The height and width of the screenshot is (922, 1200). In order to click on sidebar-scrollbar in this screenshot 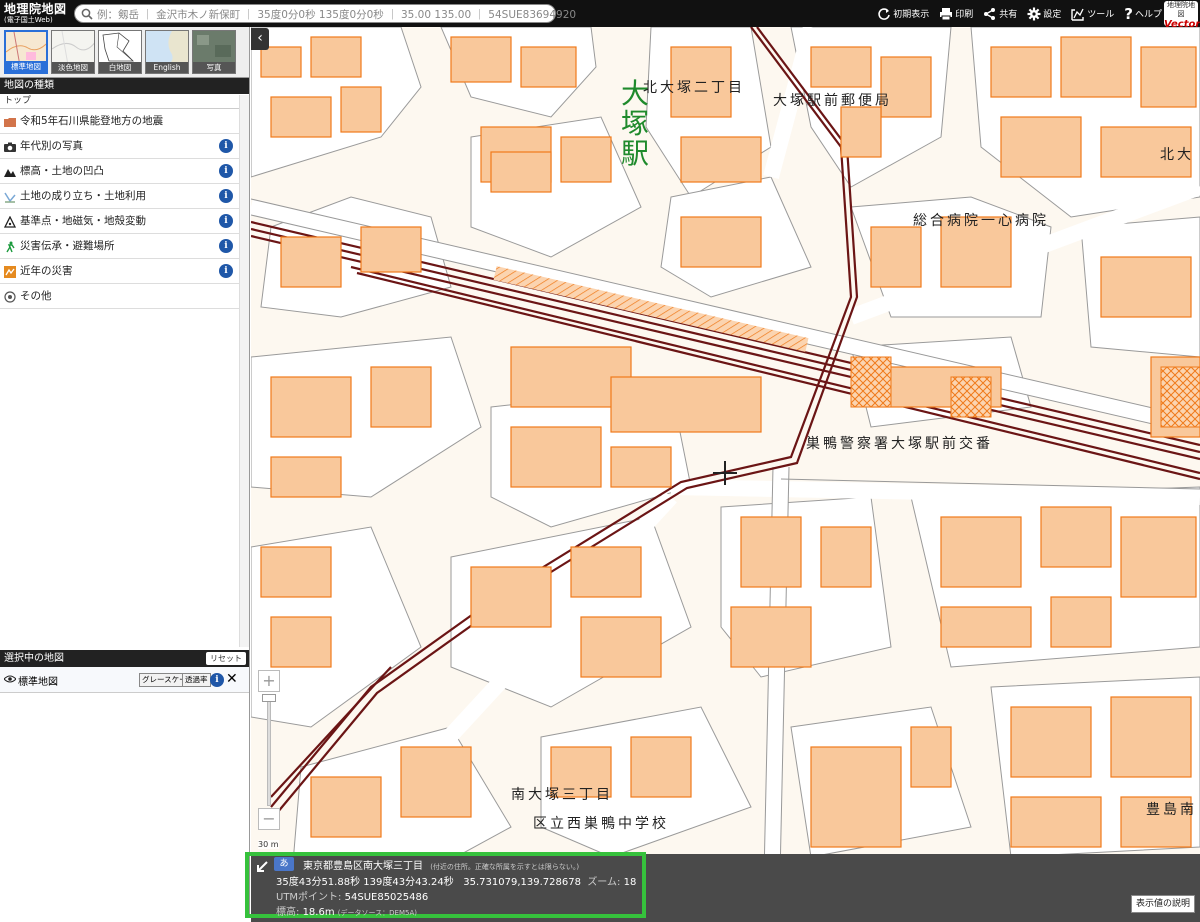, I will do `click(244, 371)`.